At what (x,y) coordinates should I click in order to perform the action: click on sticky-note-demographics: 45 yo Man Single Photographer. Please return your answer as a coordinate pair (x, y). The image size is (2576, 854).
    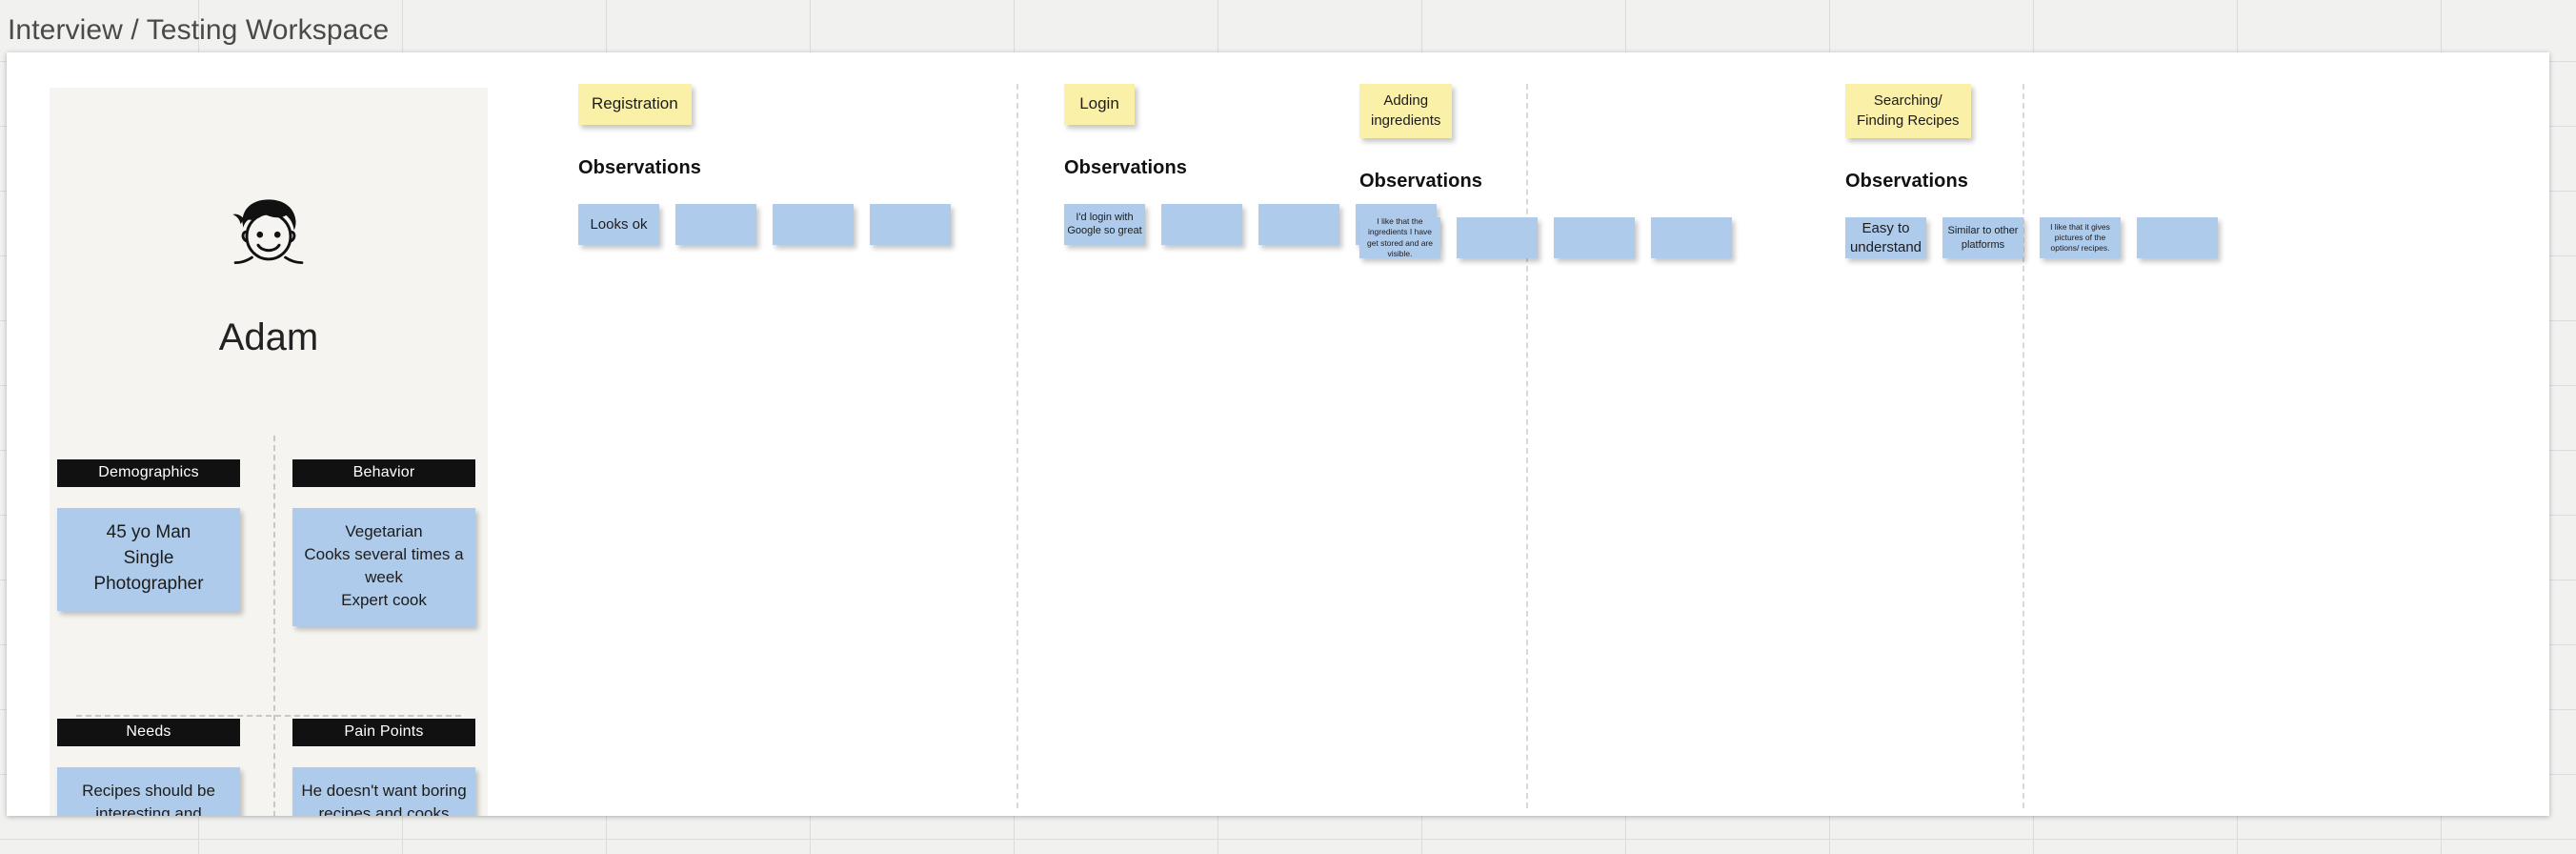
    Looking at the image, I should click on (148, 559).